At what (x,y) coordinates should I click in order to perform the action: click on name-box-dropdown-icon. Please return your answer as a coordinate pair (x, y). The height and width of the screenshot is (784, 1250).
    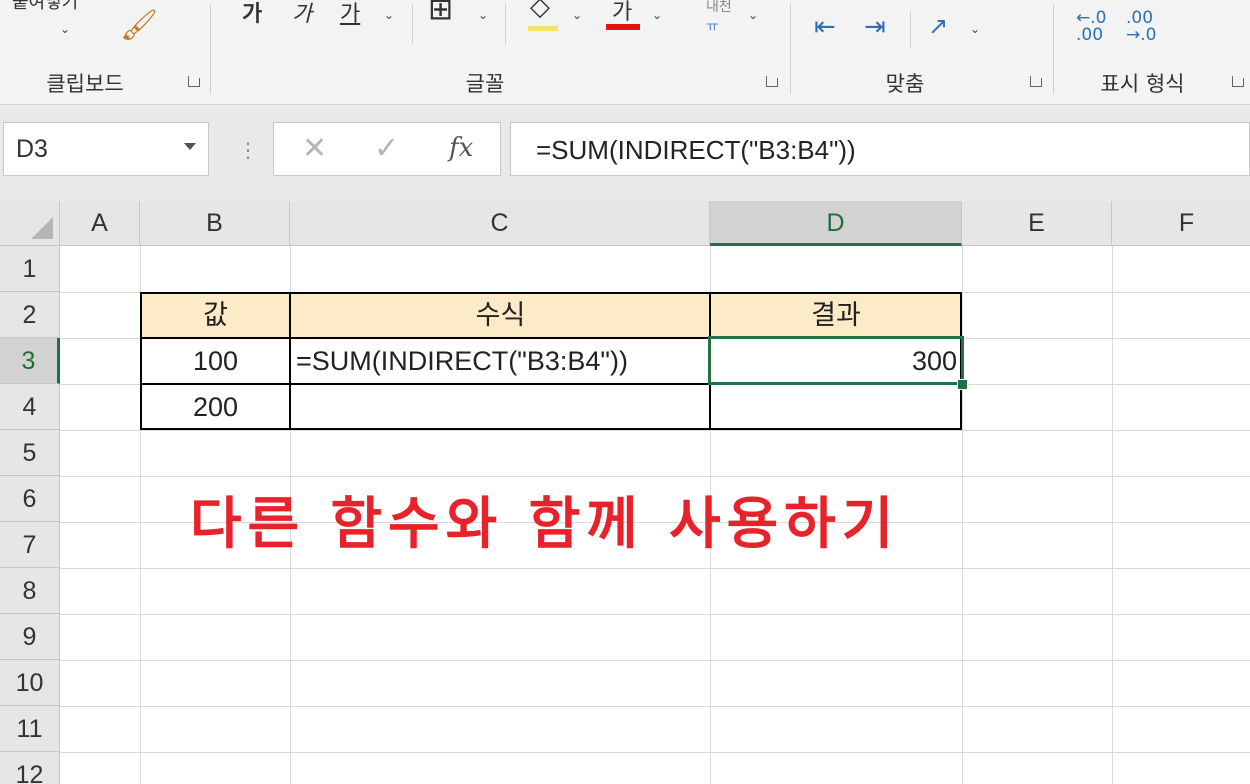
    Looking at the image, I should click on (190, 146).